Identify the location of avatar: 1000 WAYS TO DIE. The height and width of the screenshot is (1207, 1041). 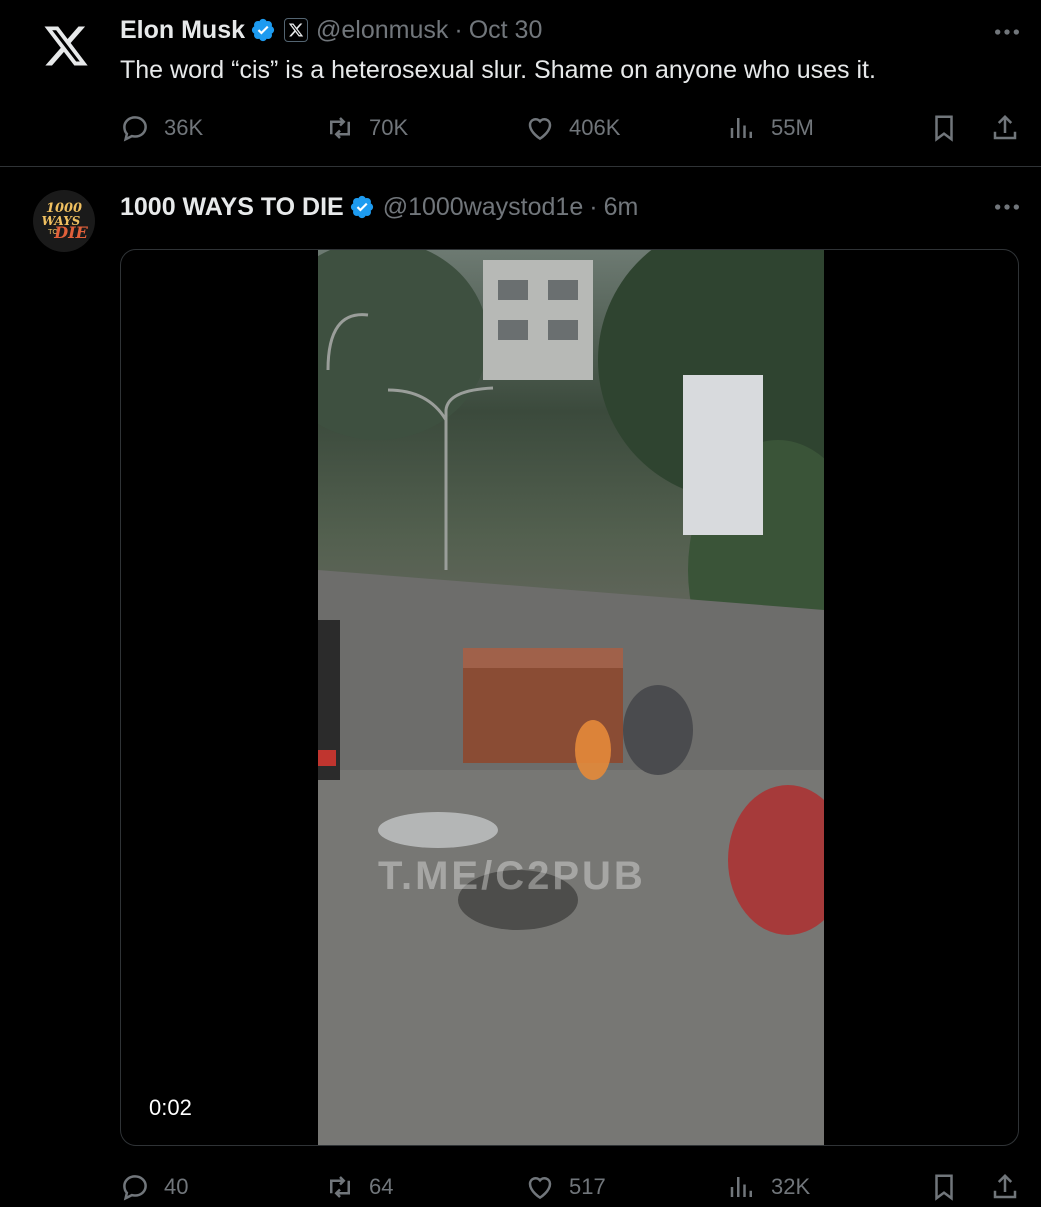
(64, 221).